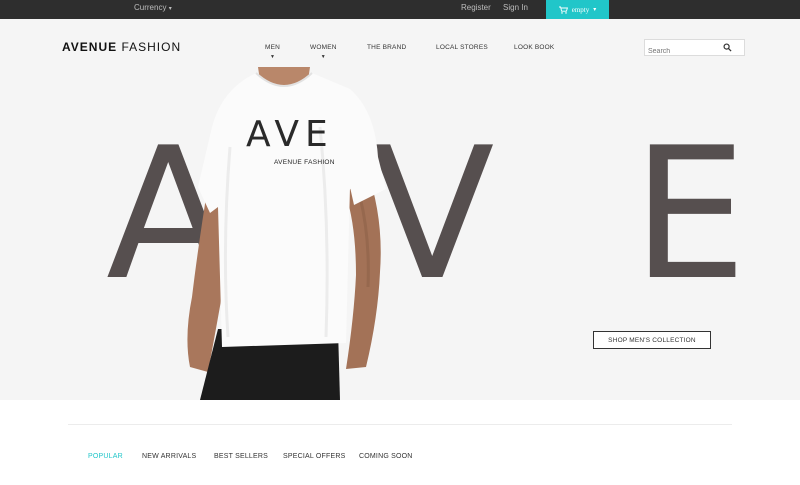 This screenshot has height=485, width=800. What do you see at coordinates (90, 47) in the screenshot?
I see `logo-bold-text: AVENUE` at bounding box center [90, 47].